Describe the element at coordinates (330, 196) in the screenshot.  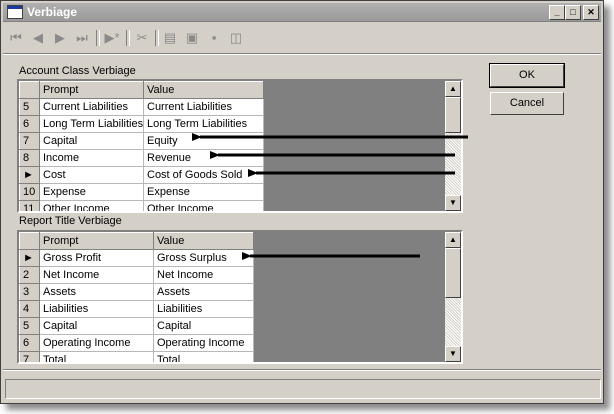
I see `annotation-arrows` at that location.